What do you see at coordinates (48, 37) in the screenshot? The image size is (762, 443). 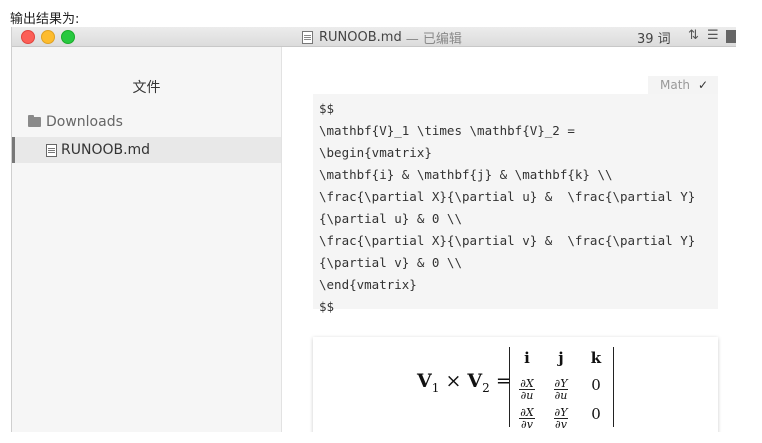 I see `minimize-button` at bounding box center [48, 37].